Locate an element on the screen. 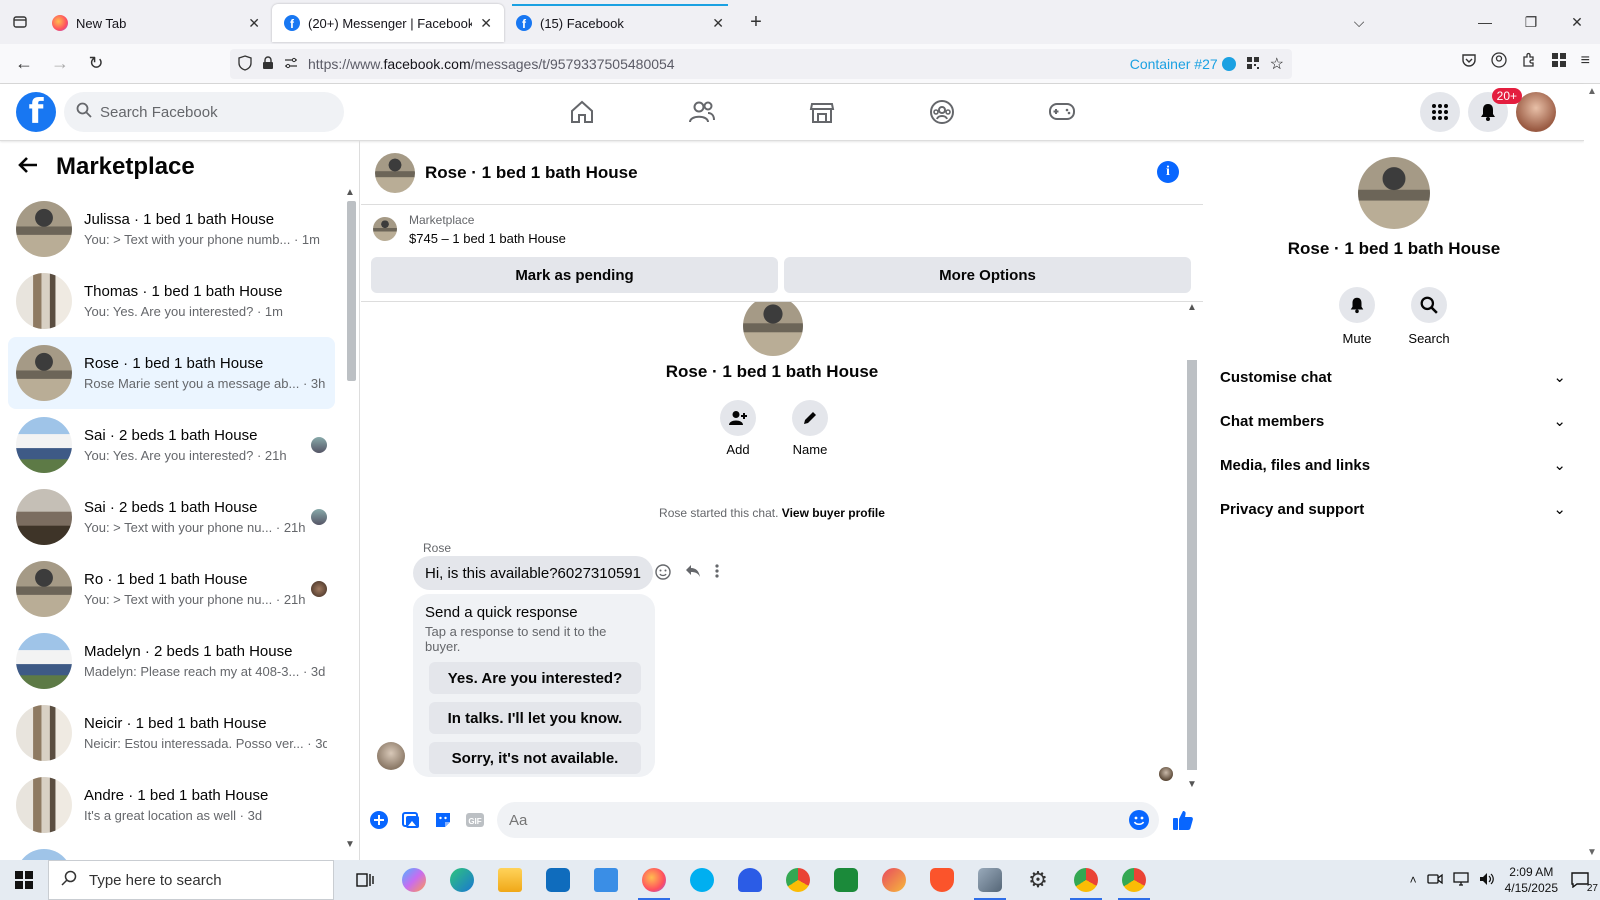 The width and height of the screenshot is (1600, 900). settings-gear-icon: ⚙ is located at coordinates (1038, 880).